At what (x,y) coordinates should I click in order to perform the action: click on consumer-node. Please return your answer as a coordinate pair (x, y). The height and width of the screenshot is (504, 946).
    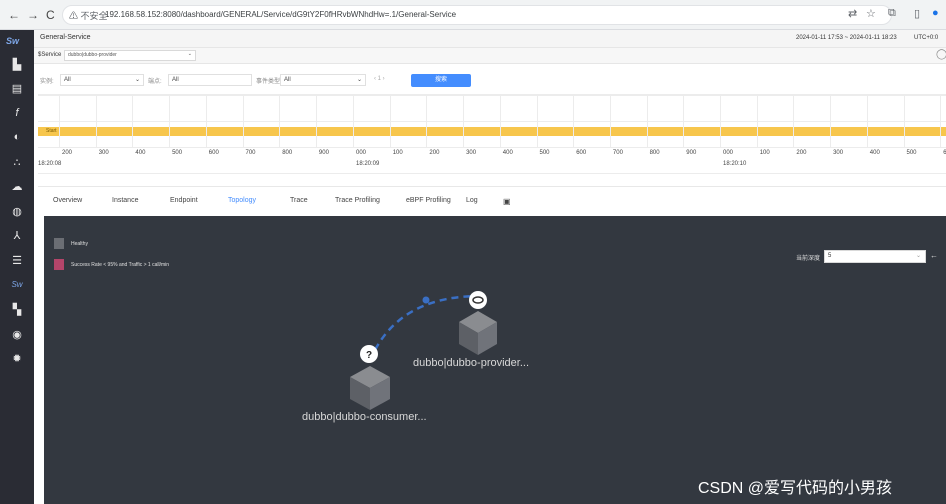
    Looking at the image, I should click on (370, 388).